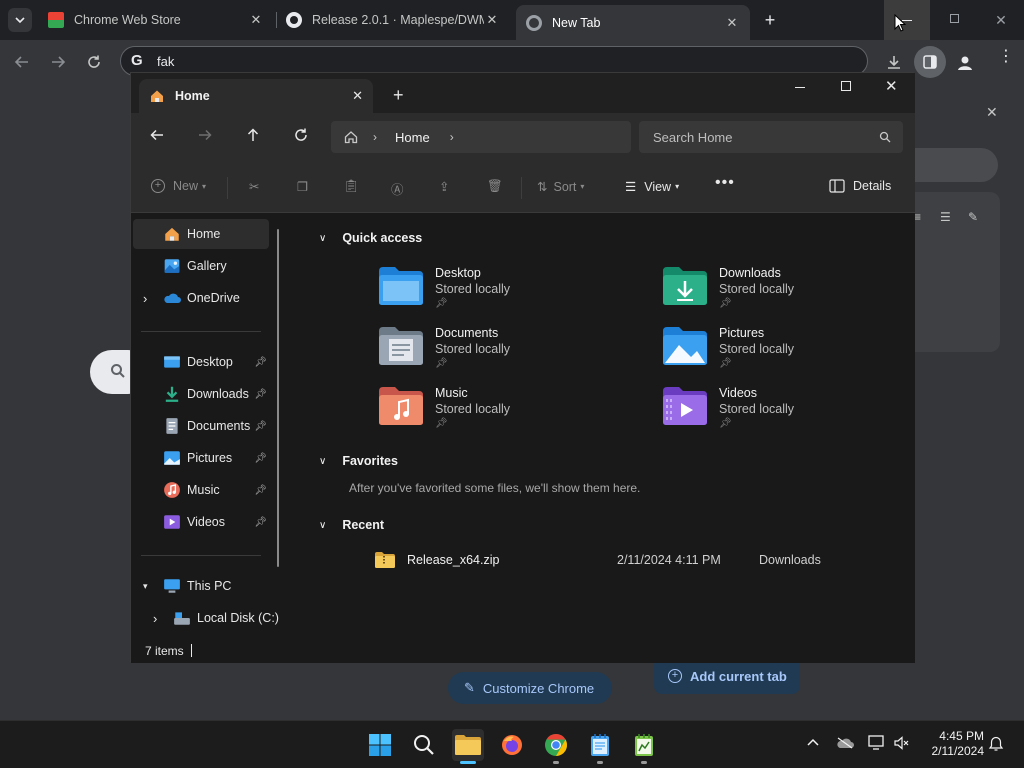 The image size is (1024, 768). Describe the element at coordinates (201, 362) in the screenshot. I see `sidebar-item-desktop: Desktop 📌︎` at that location.